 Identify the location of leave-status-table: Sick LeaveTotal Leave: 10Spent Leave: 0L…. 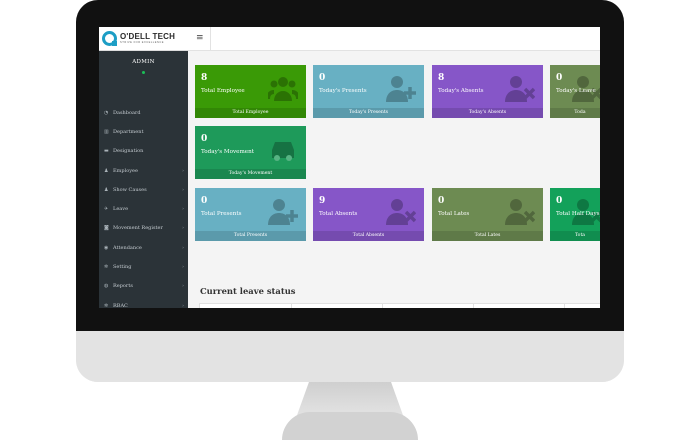
(399, 305).